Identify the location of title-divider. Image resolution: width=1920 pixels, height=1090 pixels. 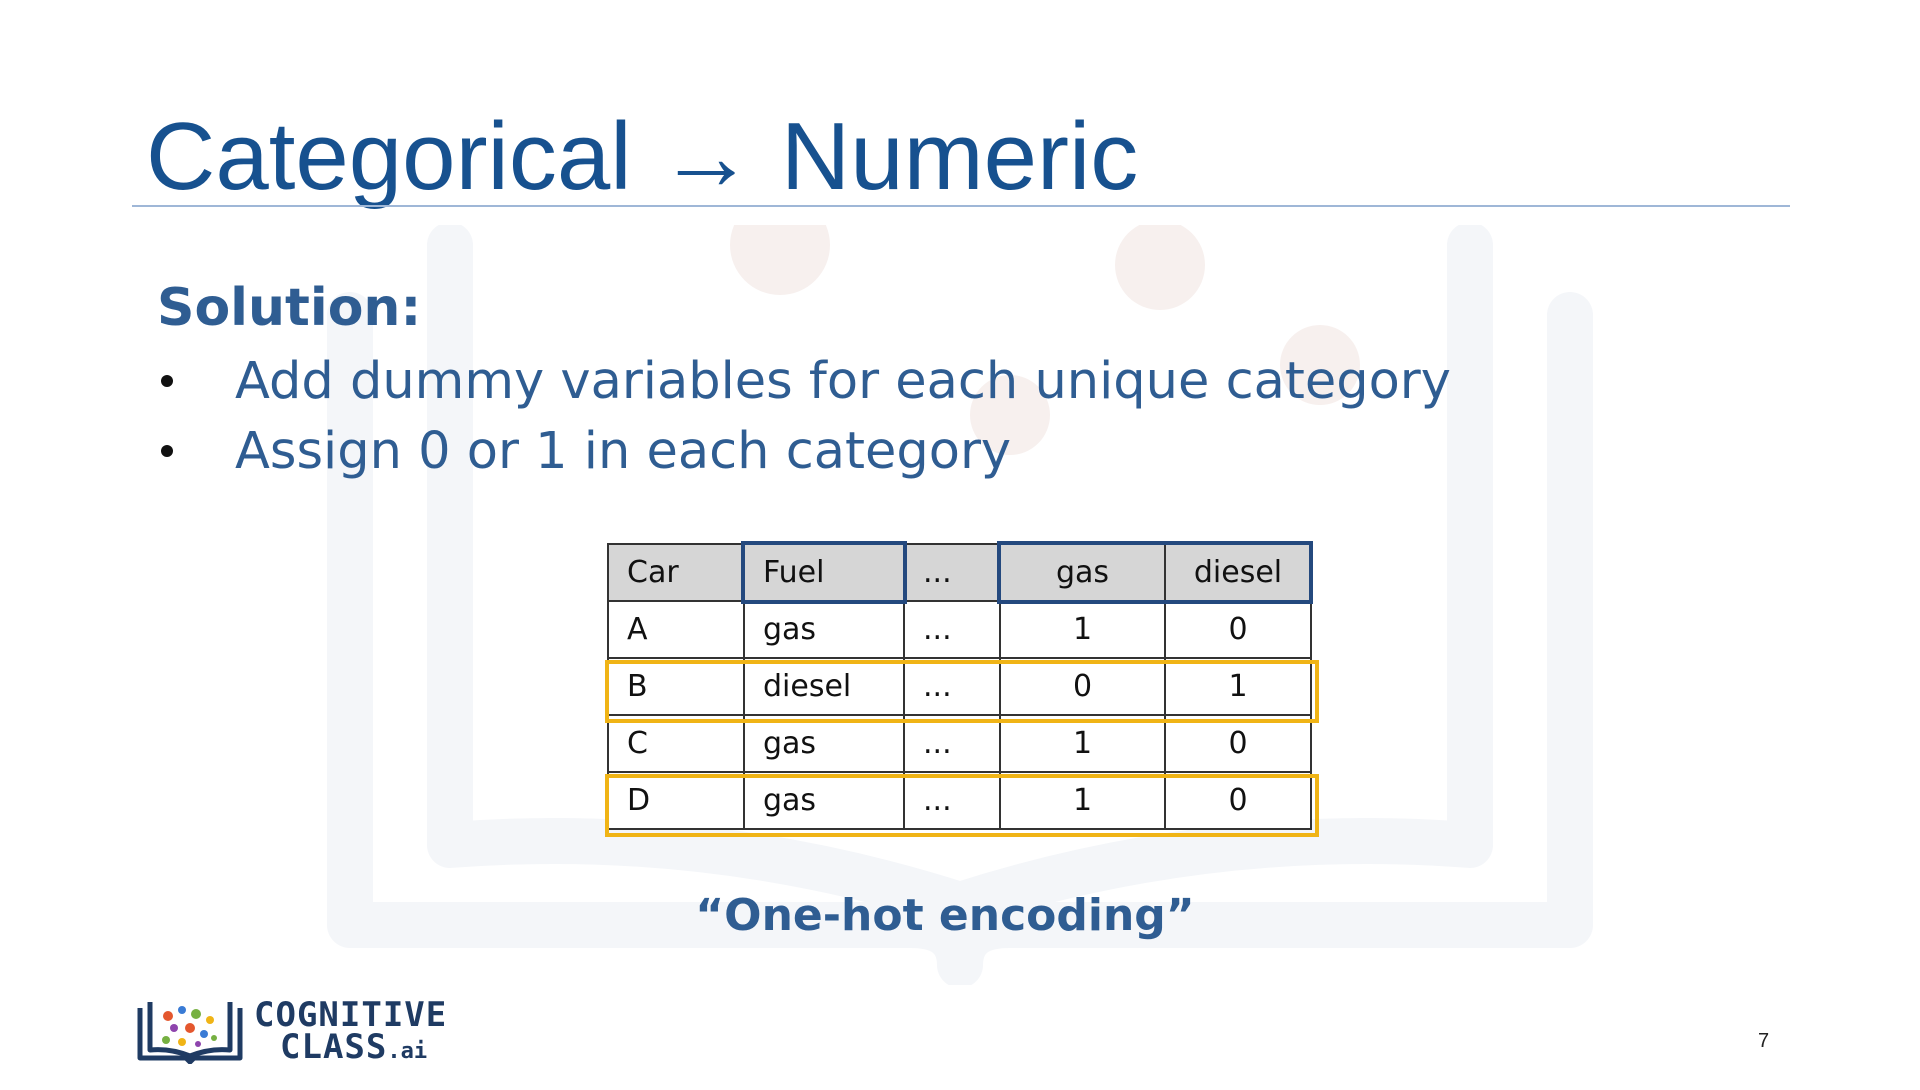
(961, 206).